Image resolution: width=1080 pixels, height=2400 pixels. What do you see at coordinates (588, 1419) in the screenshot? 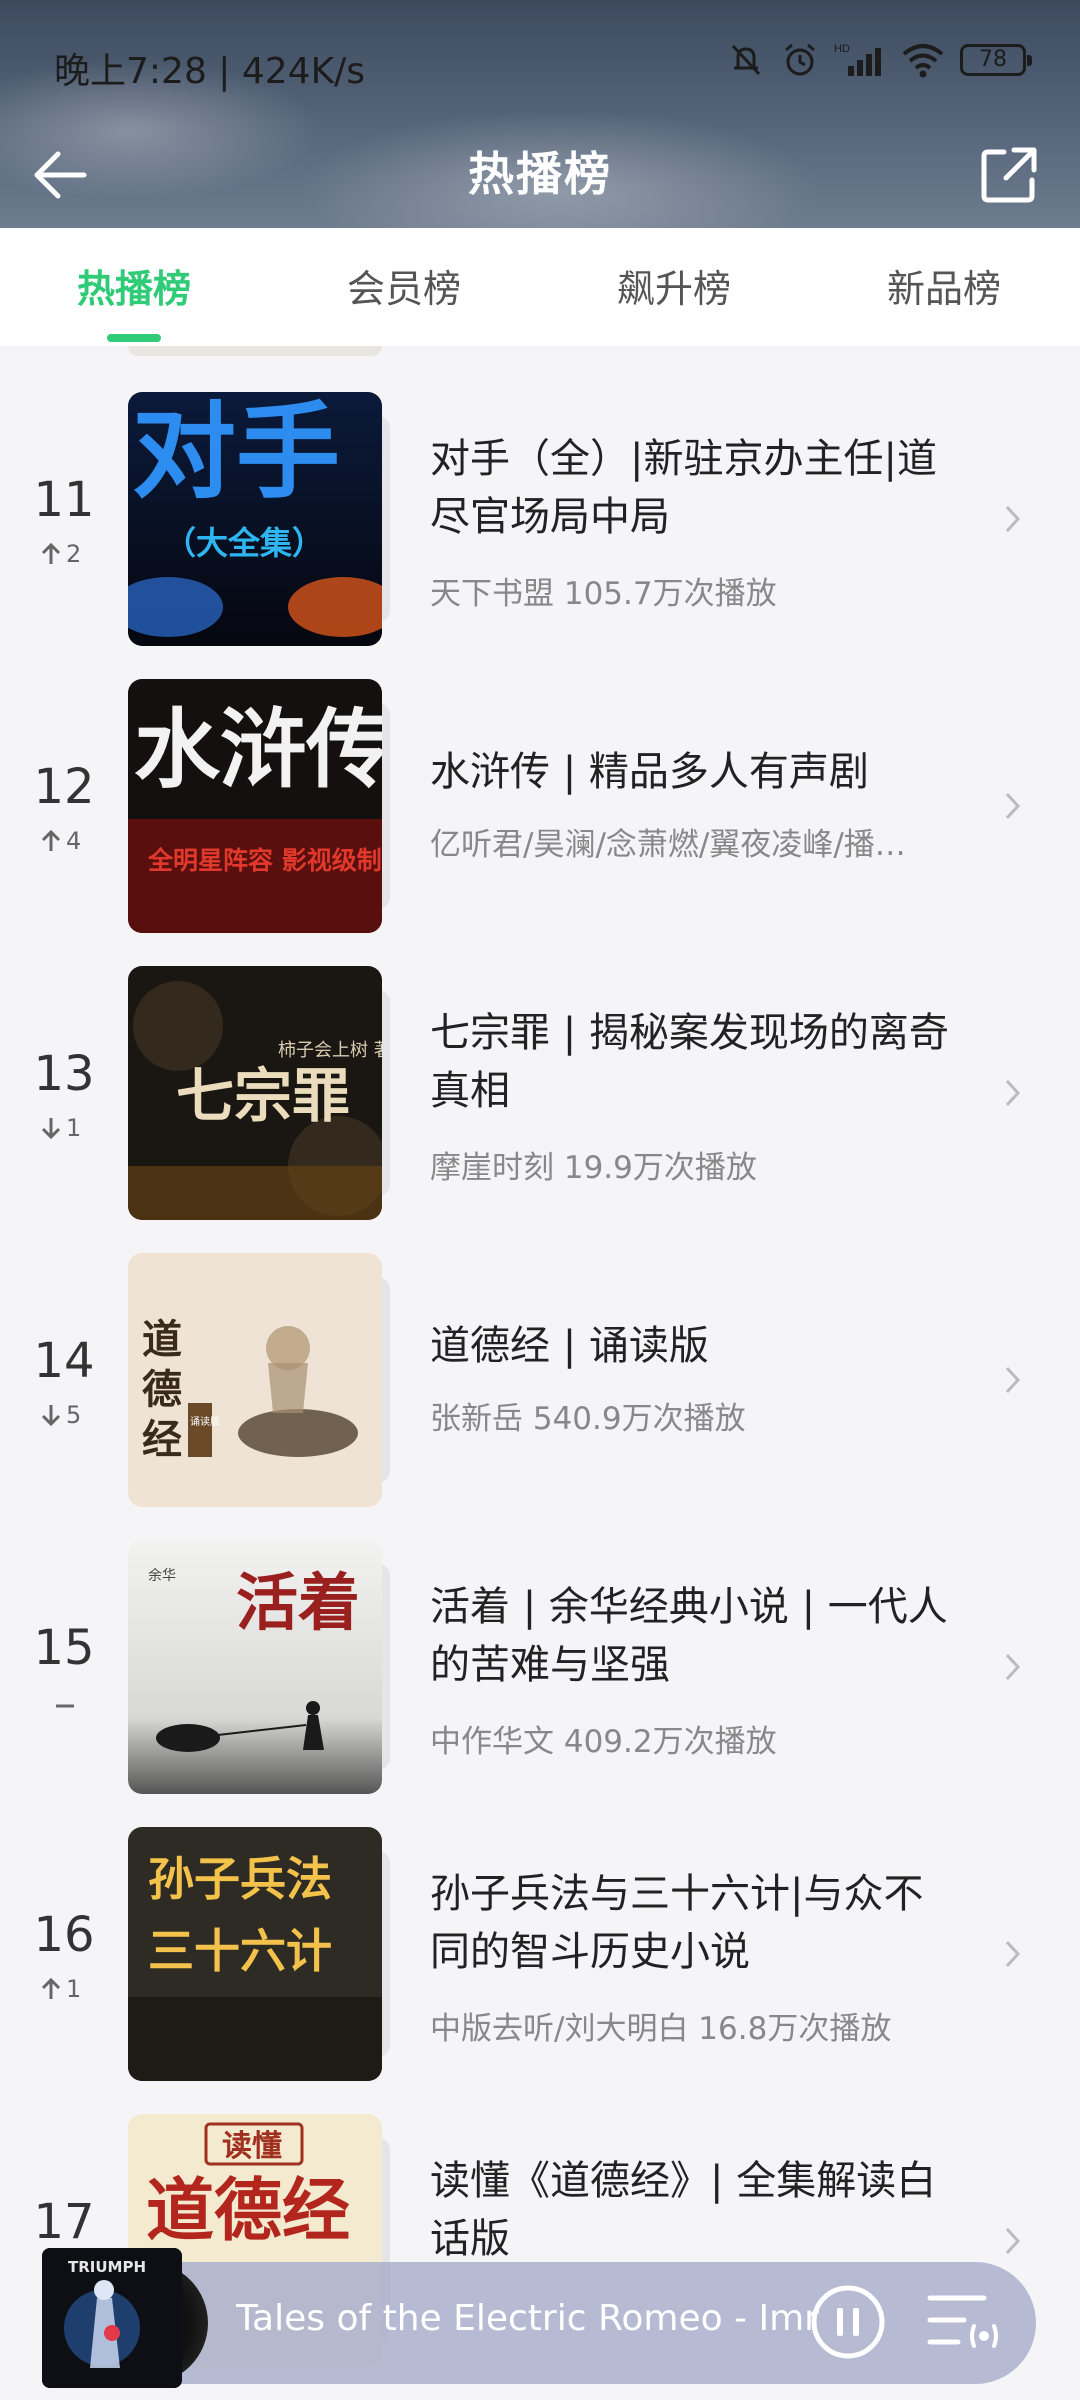
I see `book-meta: 张新岳 540.9万次播放` at bounding box center [588, 1419].